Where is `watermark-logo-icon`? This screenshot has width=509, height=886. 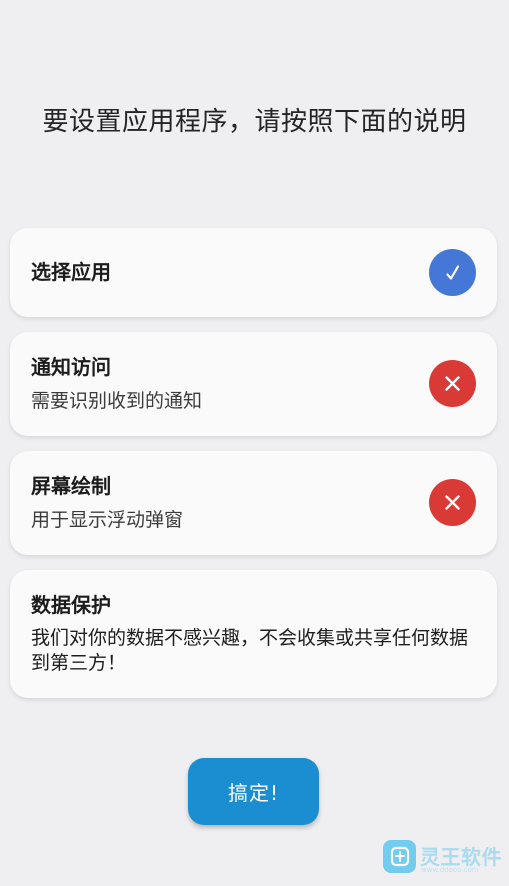 watermark-logo-icon is located at coordinates (399, 856).